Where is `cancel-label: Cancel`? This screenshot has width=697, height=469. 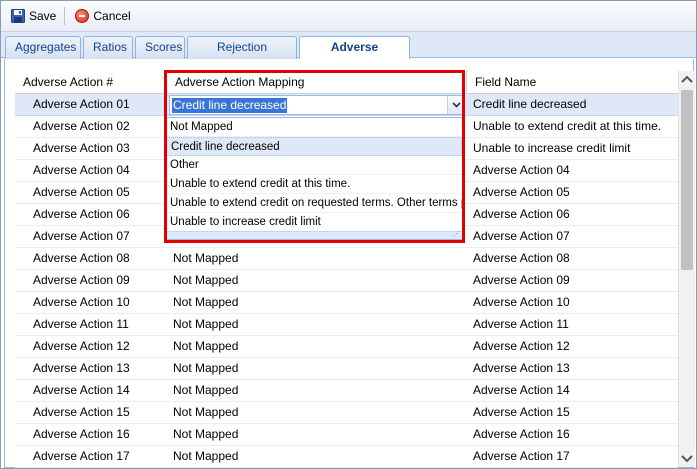
cancel-label: Cancel is located at coordinates (112, 16).